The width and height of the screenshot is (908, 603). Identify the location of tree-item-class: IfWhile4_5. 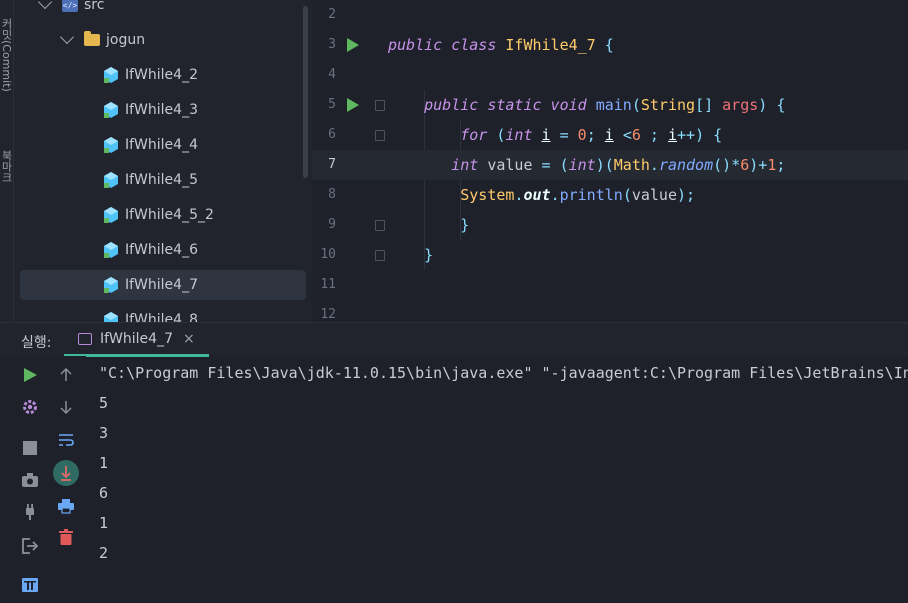
(106, 180).